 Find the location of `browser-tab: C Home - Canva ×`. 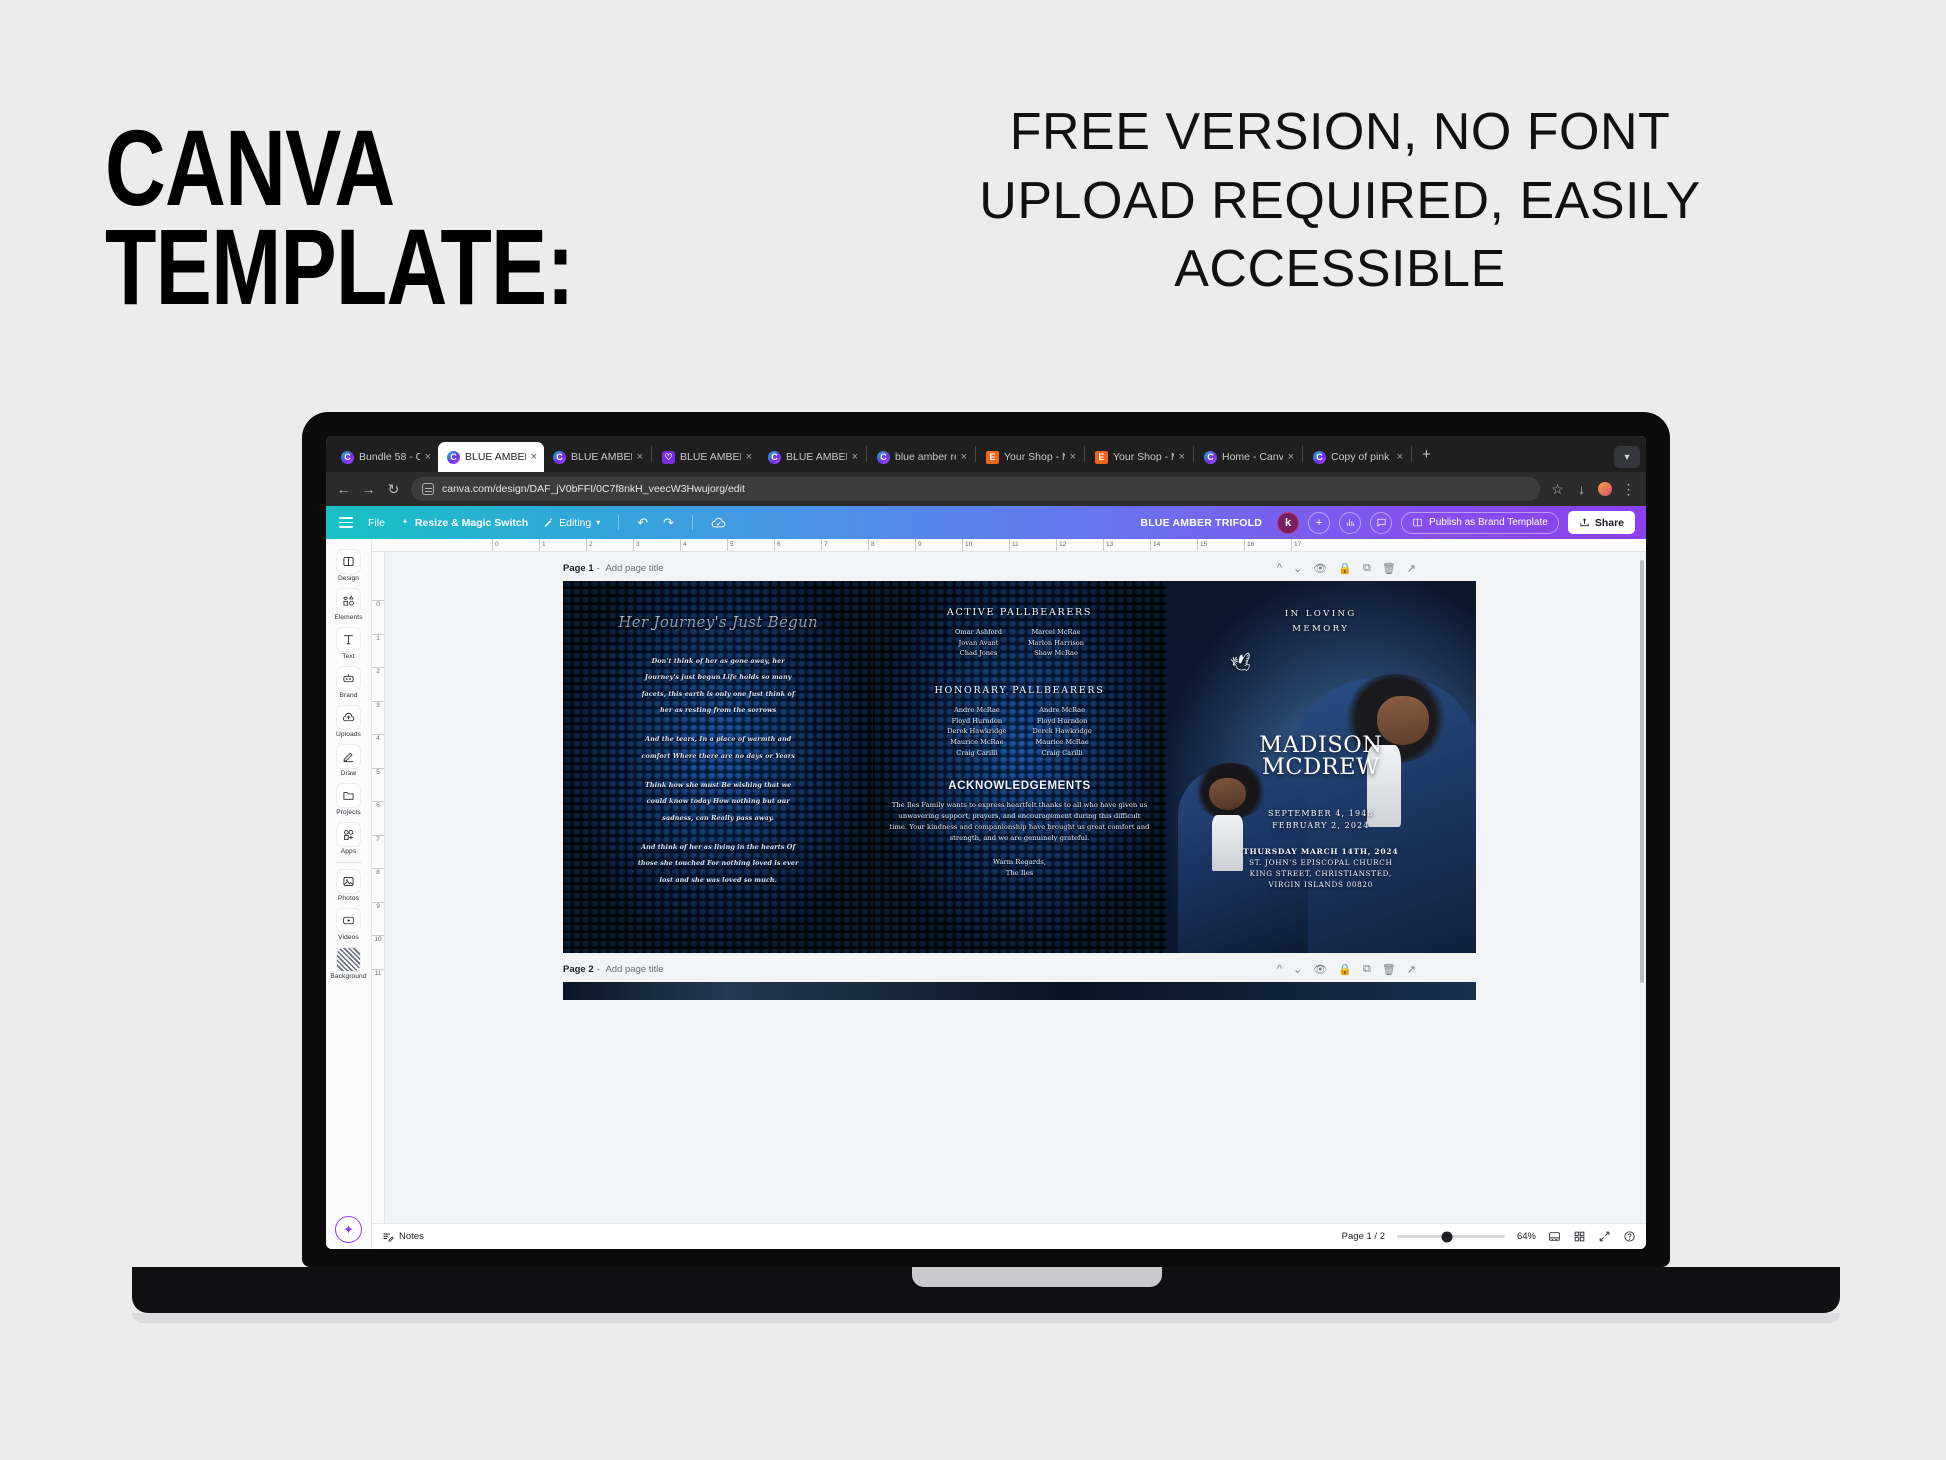

browser-tab: C Home - Canva × is located at coordinates (1248, 457).